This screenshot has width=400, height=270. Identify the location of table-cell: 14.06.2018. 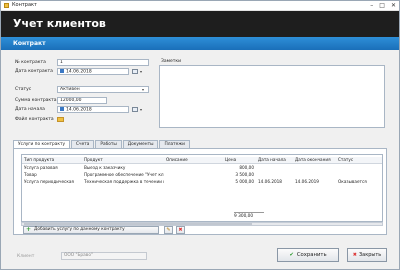
(270, 181).